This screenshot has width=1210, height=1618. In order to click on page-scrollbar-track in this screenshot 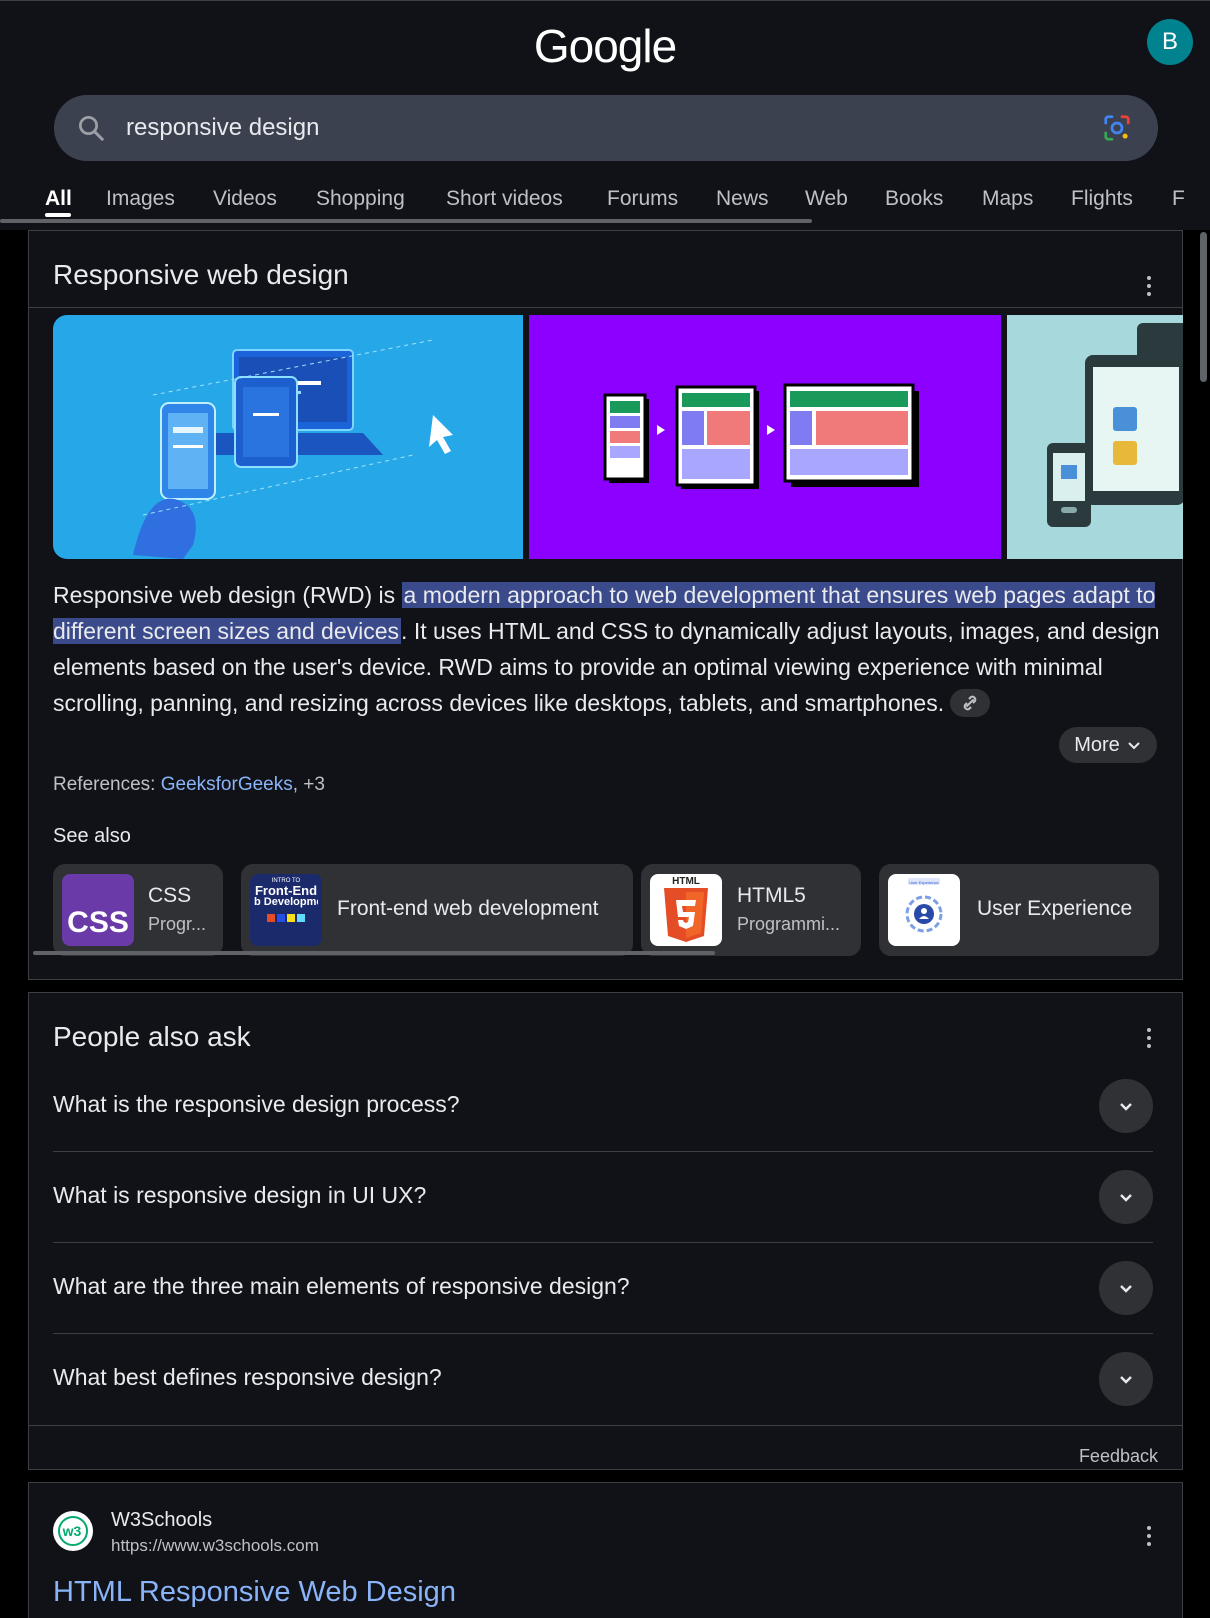, I will do `click(1203, 924)`.